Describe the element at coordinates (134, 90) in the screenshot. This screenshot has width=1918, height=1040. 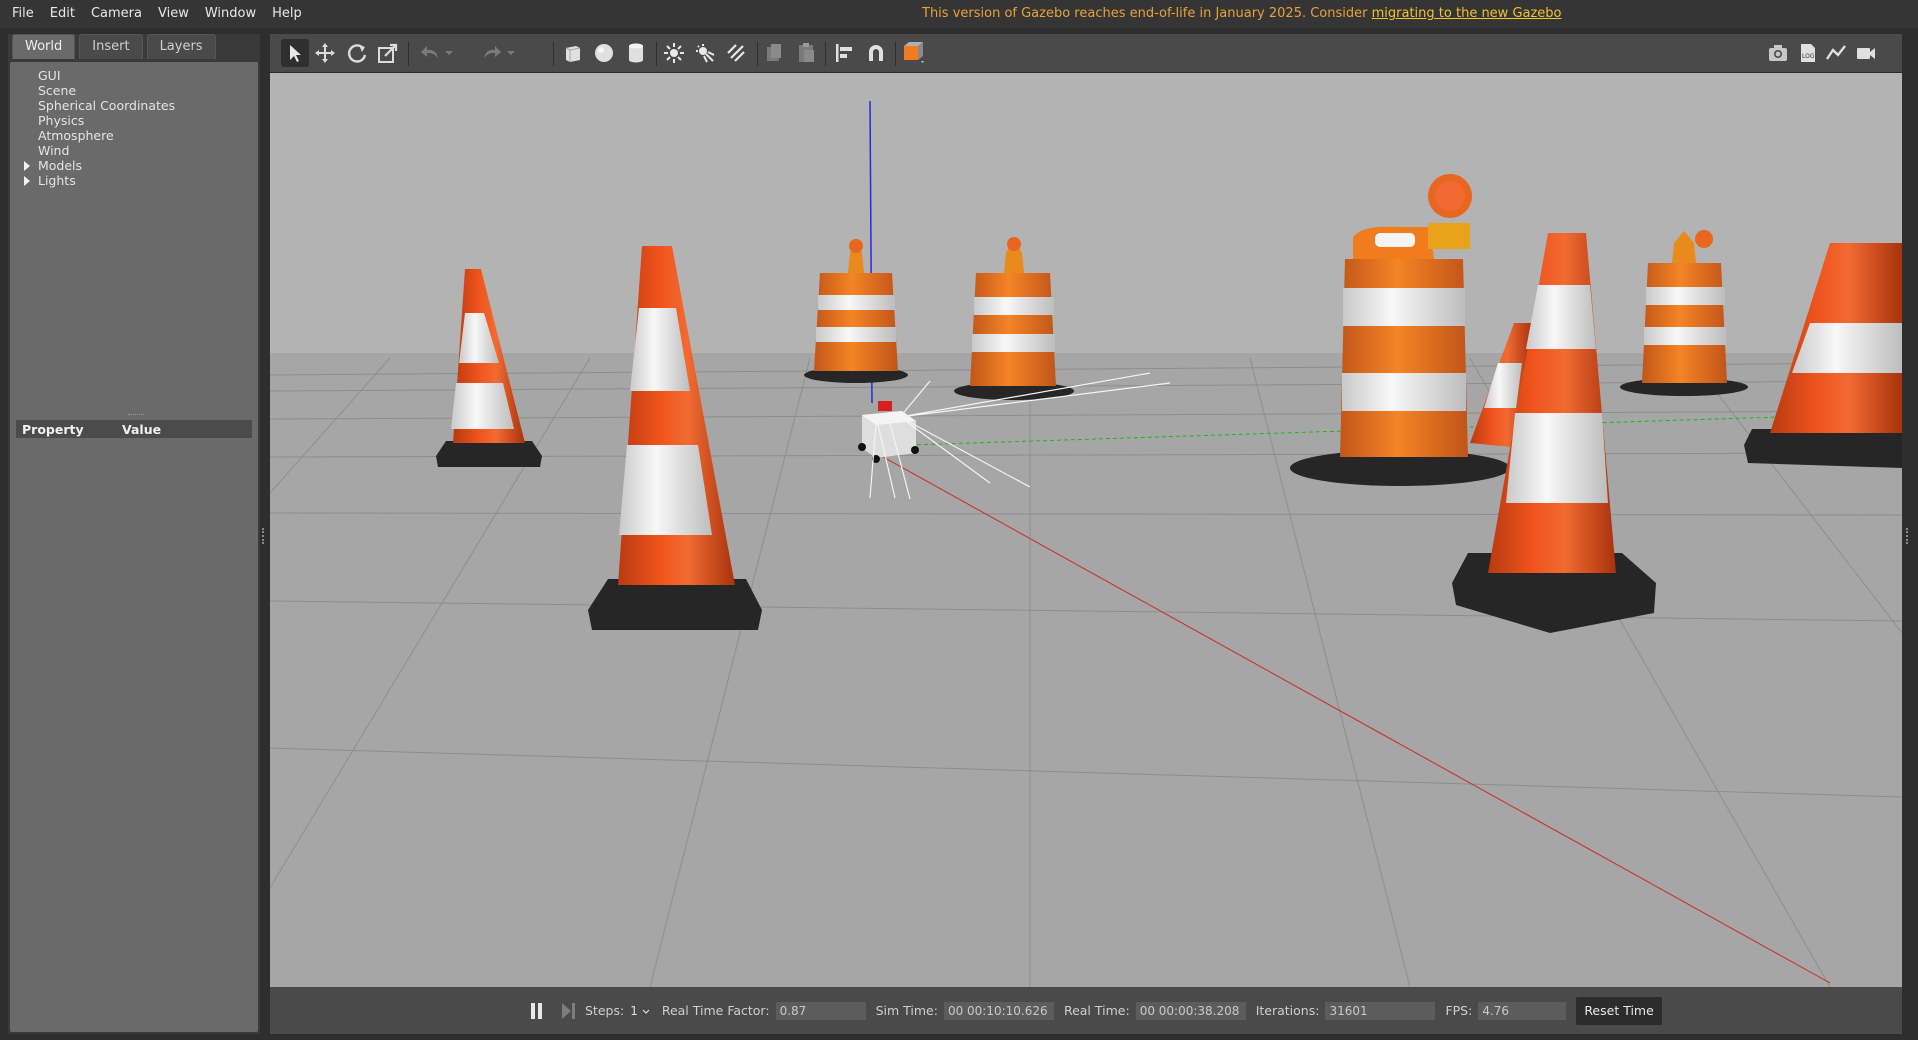
I see `tree-item-scene: Scene` at that location.